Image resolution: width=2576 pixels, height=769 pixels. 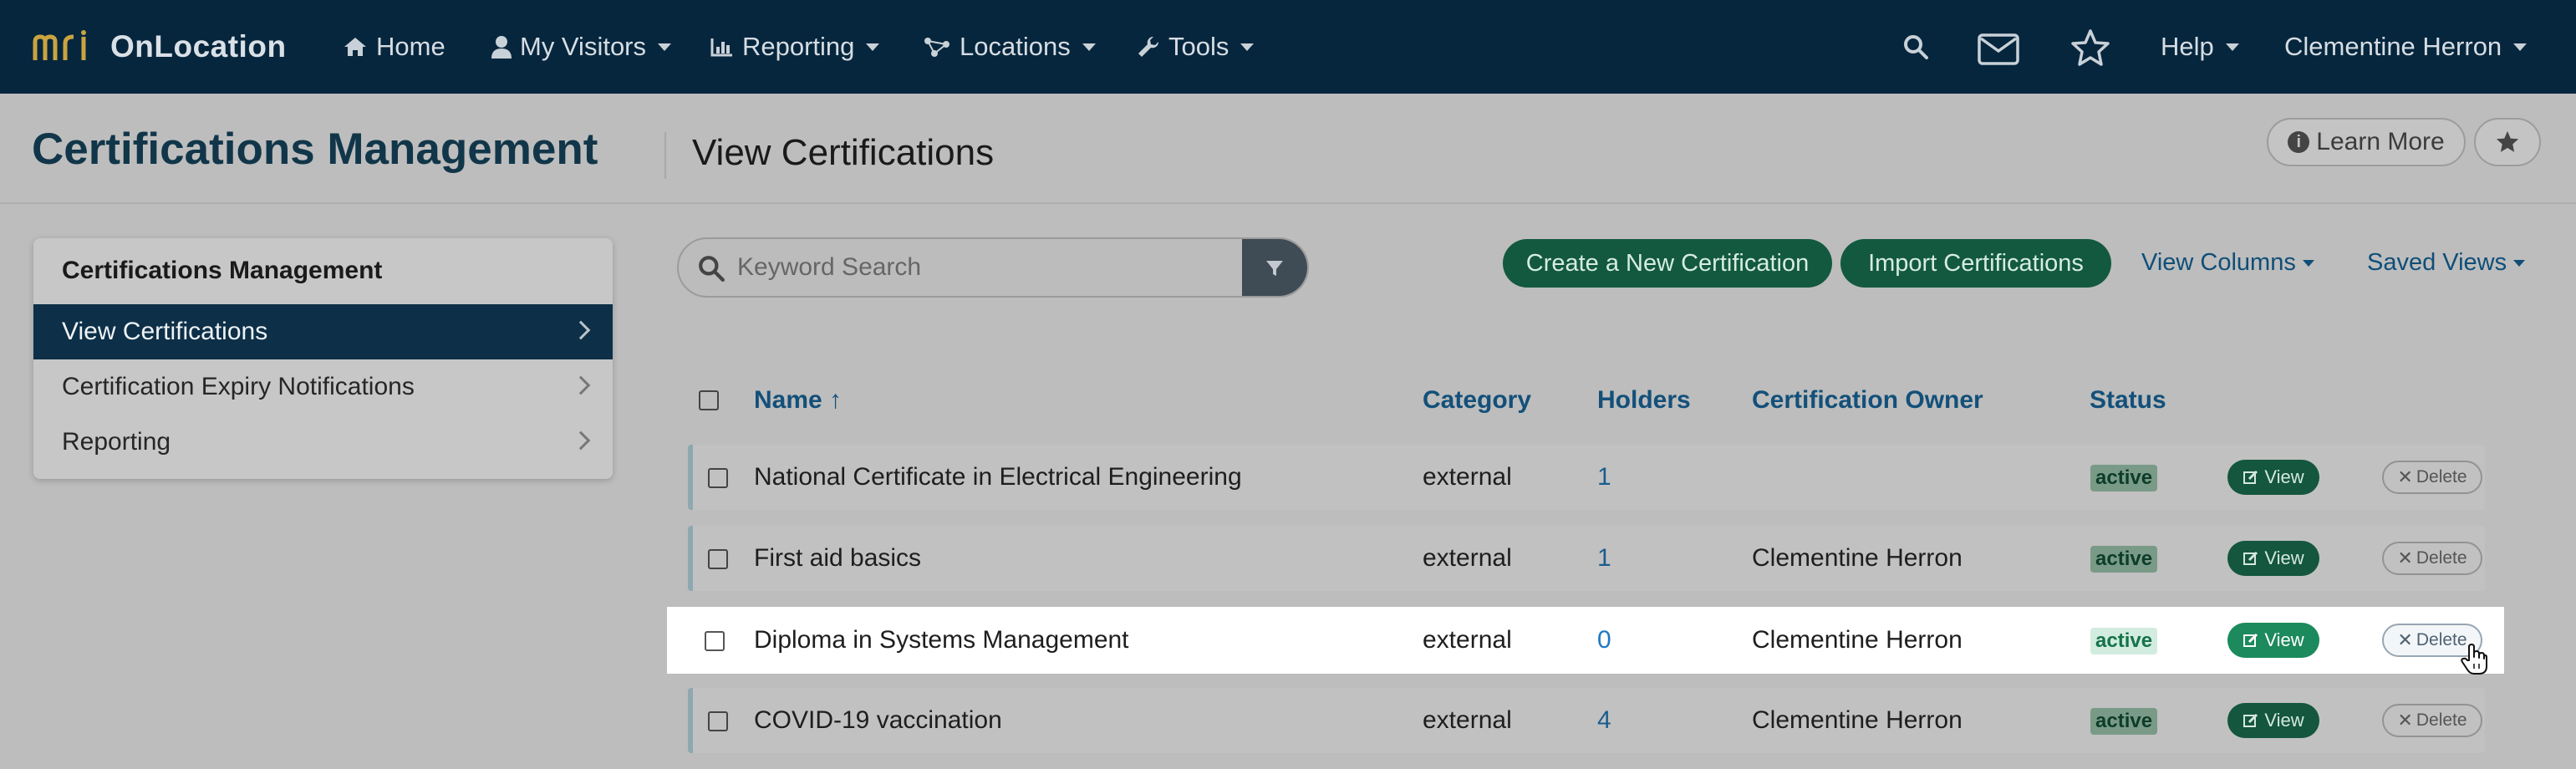 I want to click on nav-help: Help, so click(x=2200, y=47).